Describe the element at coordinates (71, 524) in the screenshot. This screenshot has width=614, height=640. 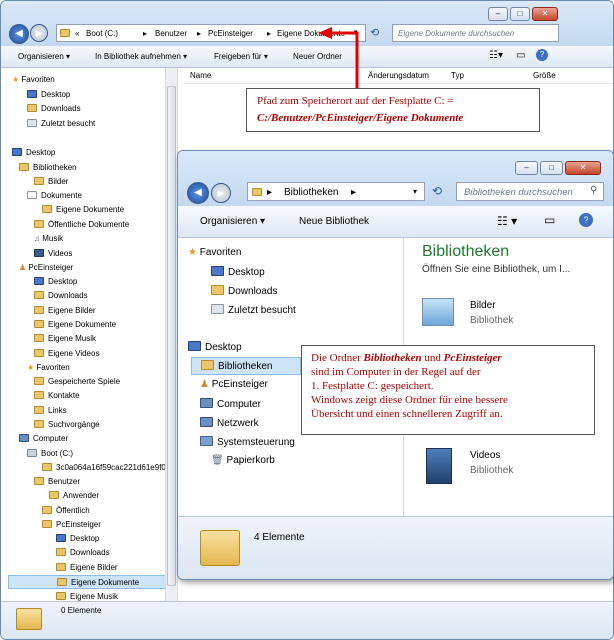
I see `tree-item: PcEinsteiger` at that location.